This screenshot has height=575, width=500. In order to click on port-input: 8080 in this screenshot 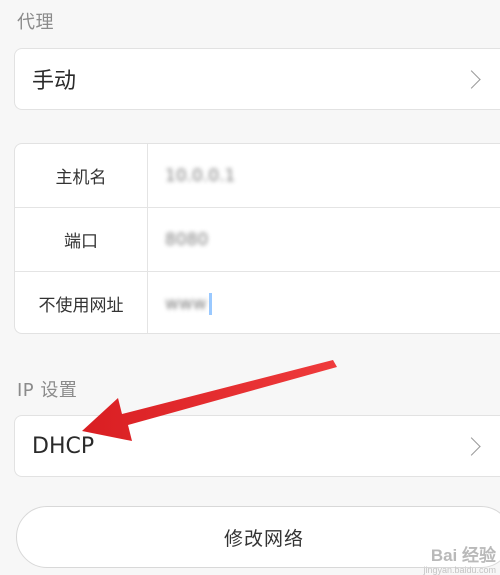, I will do `click(186, 240)`.